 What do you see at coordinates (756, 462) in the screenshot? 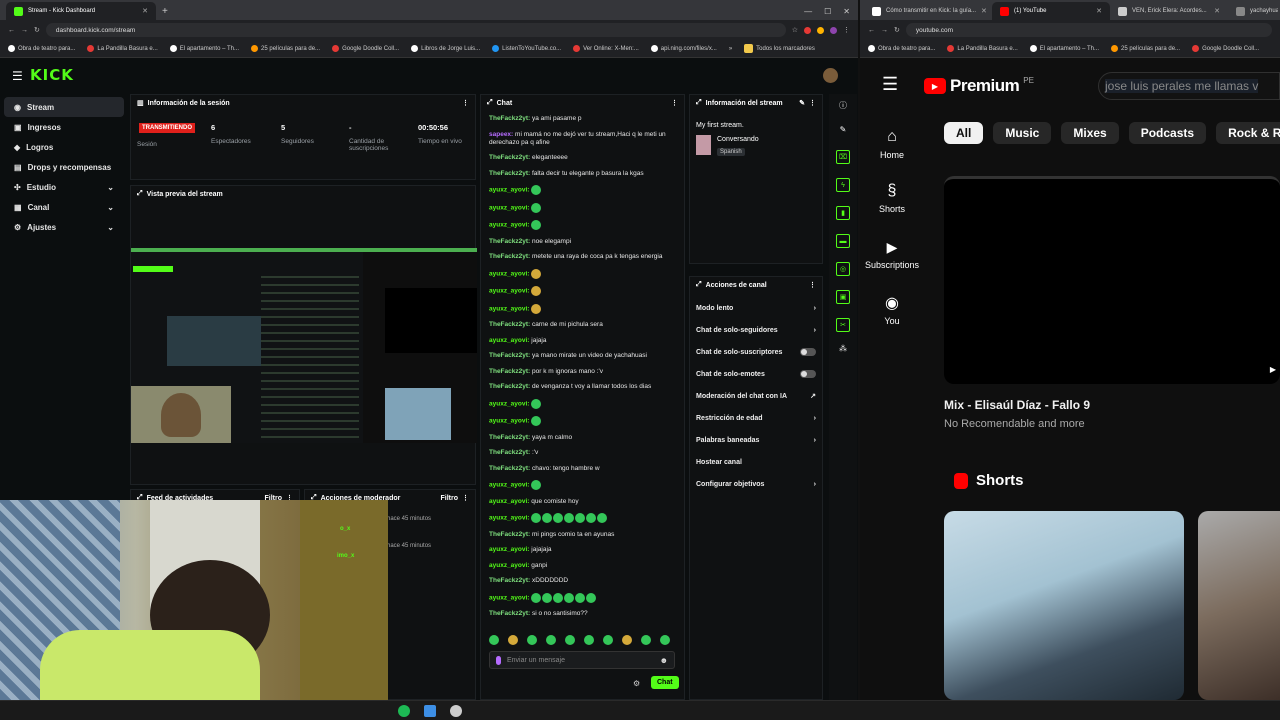
I see `action-host-channel: Hostear canal` at bounding box center [756, 462].